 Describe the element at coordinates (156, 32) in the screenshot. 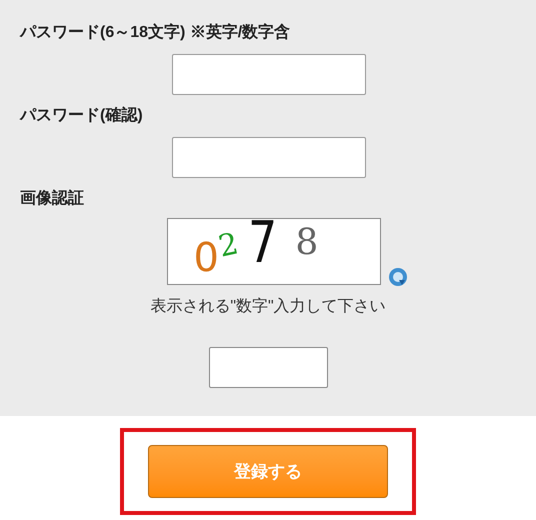

I see `field-label: パスワード(6～18文字) ※英字/数字含` at that location.